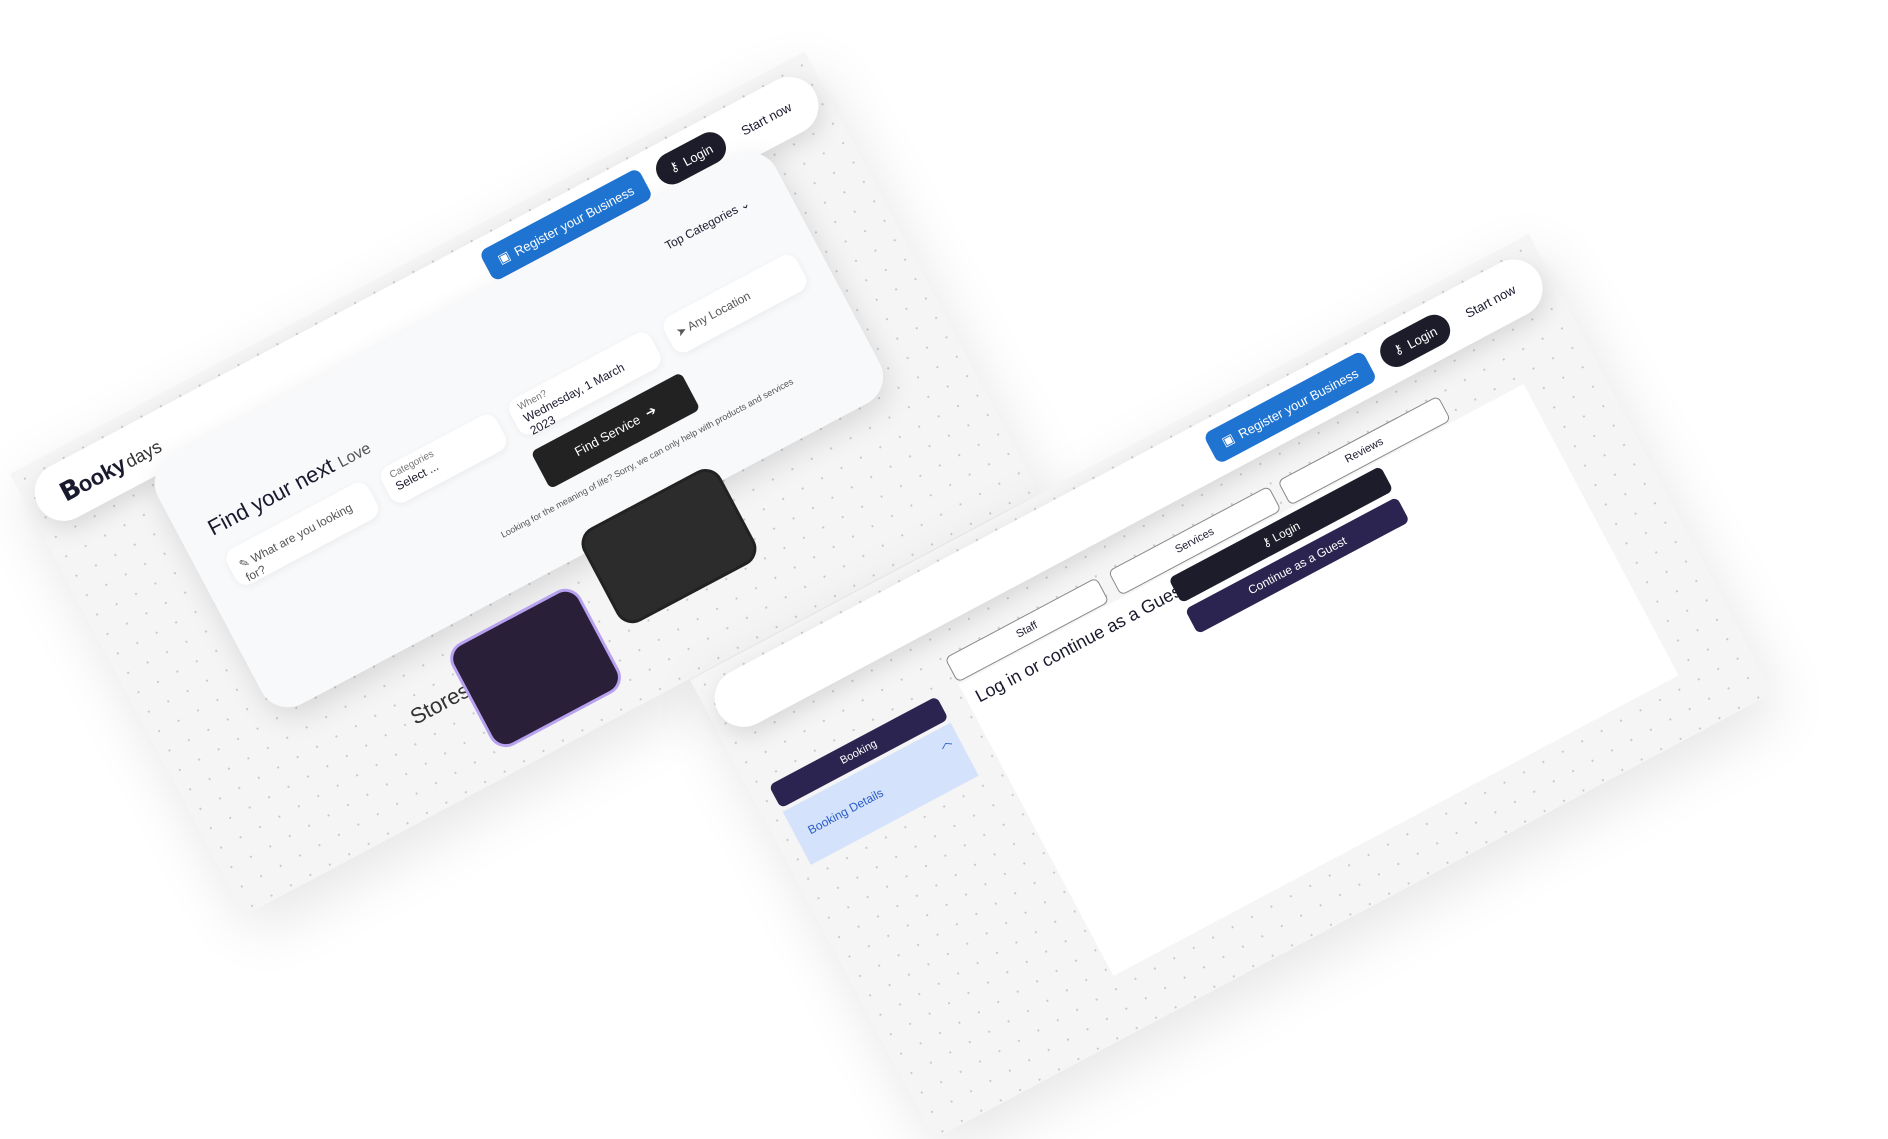 The width and height of the screenshot is (1888, 1139). I want to click on arrow-right-circle-icon: ➔, so click(651, 411).